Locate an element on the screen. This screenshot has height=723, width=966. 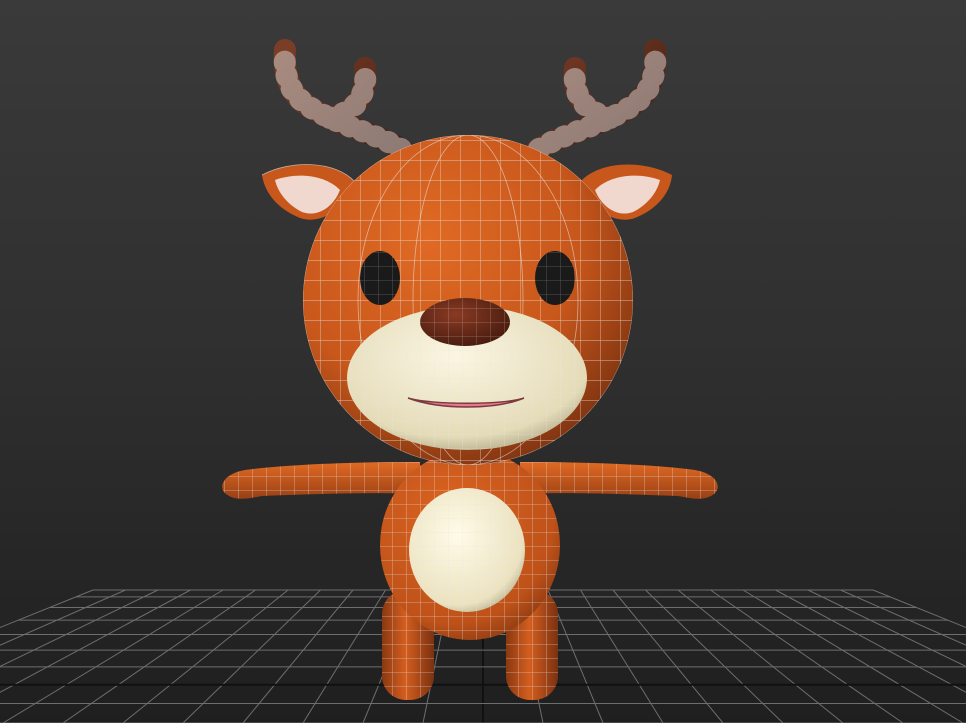
right-antler is located at coordinates (592, 104).